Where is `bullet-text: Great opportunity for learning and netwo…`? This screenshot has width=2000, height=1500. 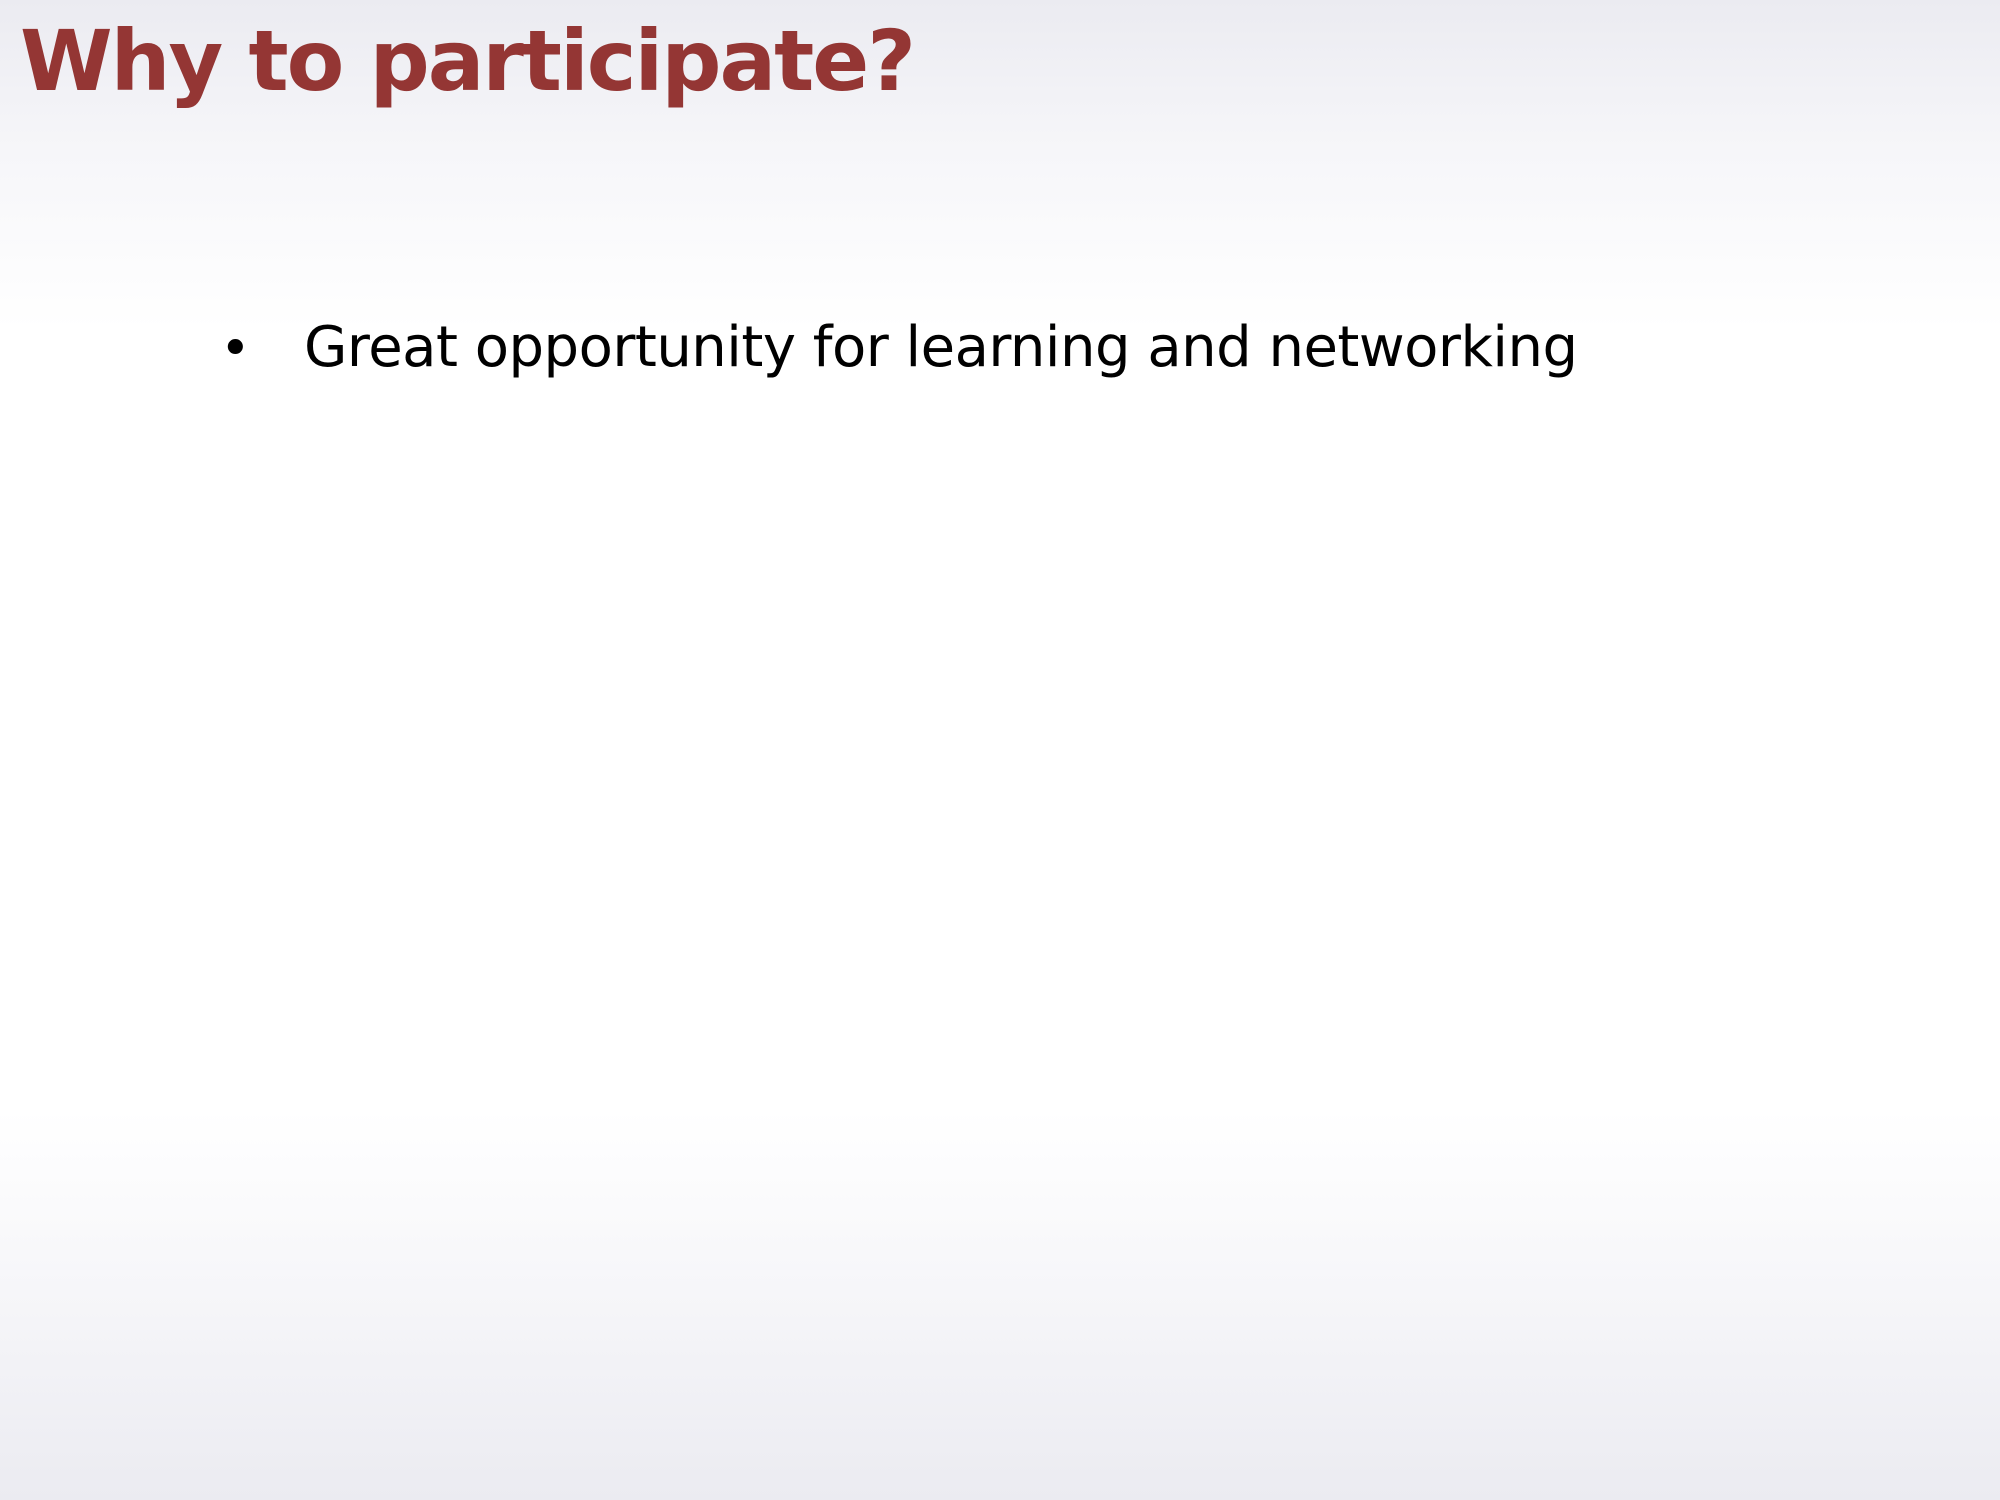 bullet-text: Great opportunity for learning and netwo… is located at coordinates (941, 347).